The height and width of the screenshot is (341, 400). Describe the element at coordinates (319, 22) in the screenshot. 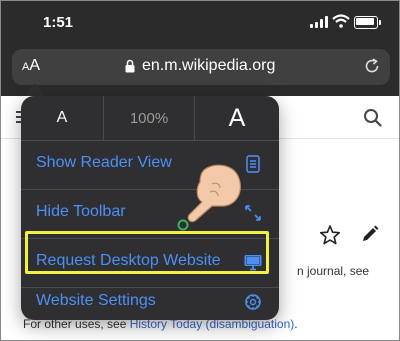

I see `cellular-signal-icon` at that location.